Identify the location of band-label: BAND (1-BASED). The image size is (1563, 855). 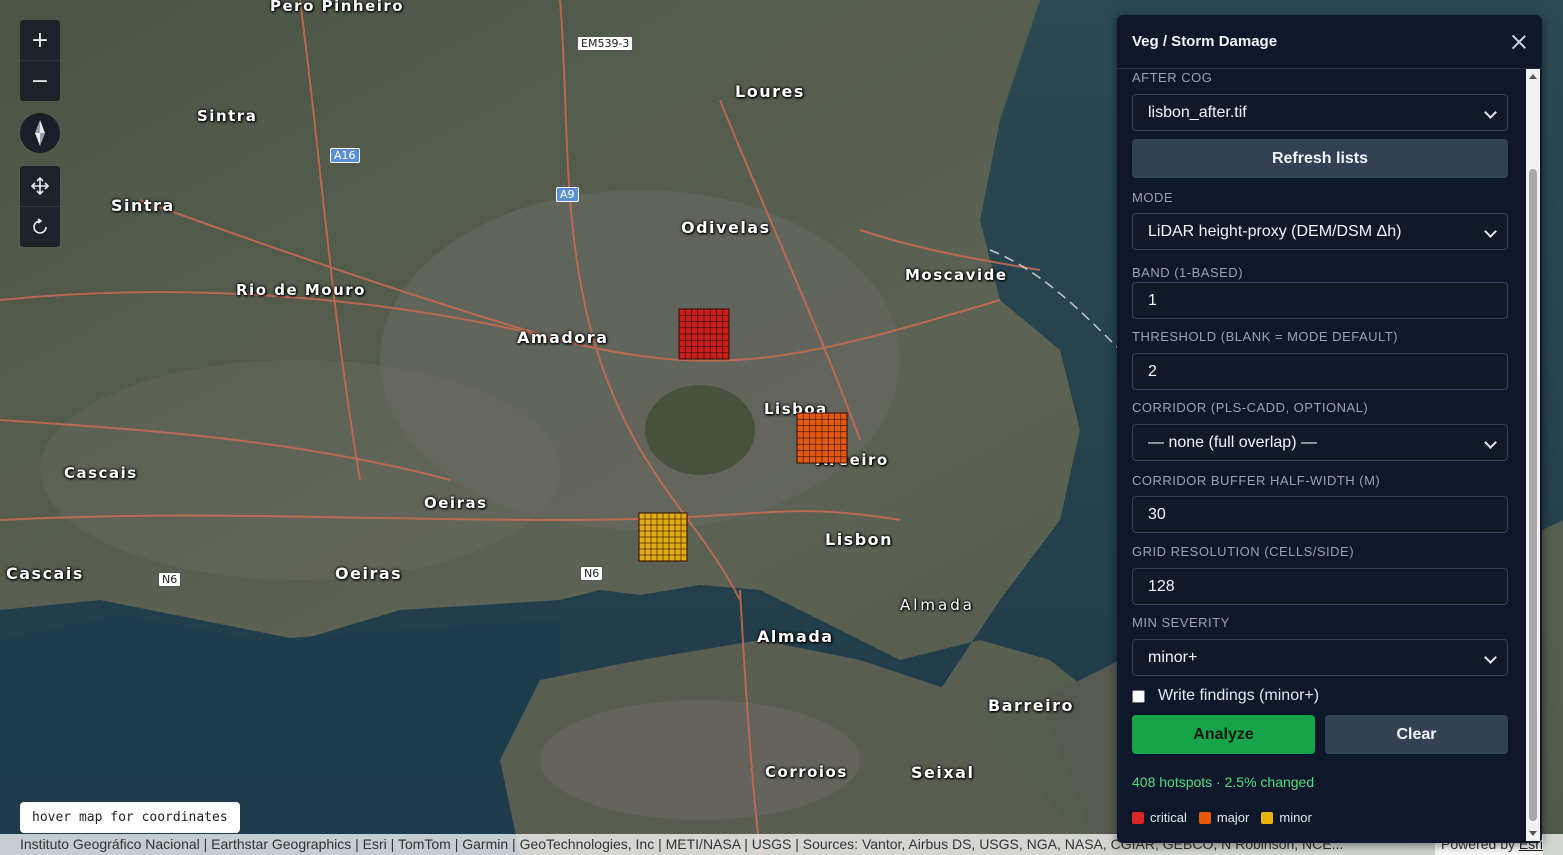
(1188, 272).